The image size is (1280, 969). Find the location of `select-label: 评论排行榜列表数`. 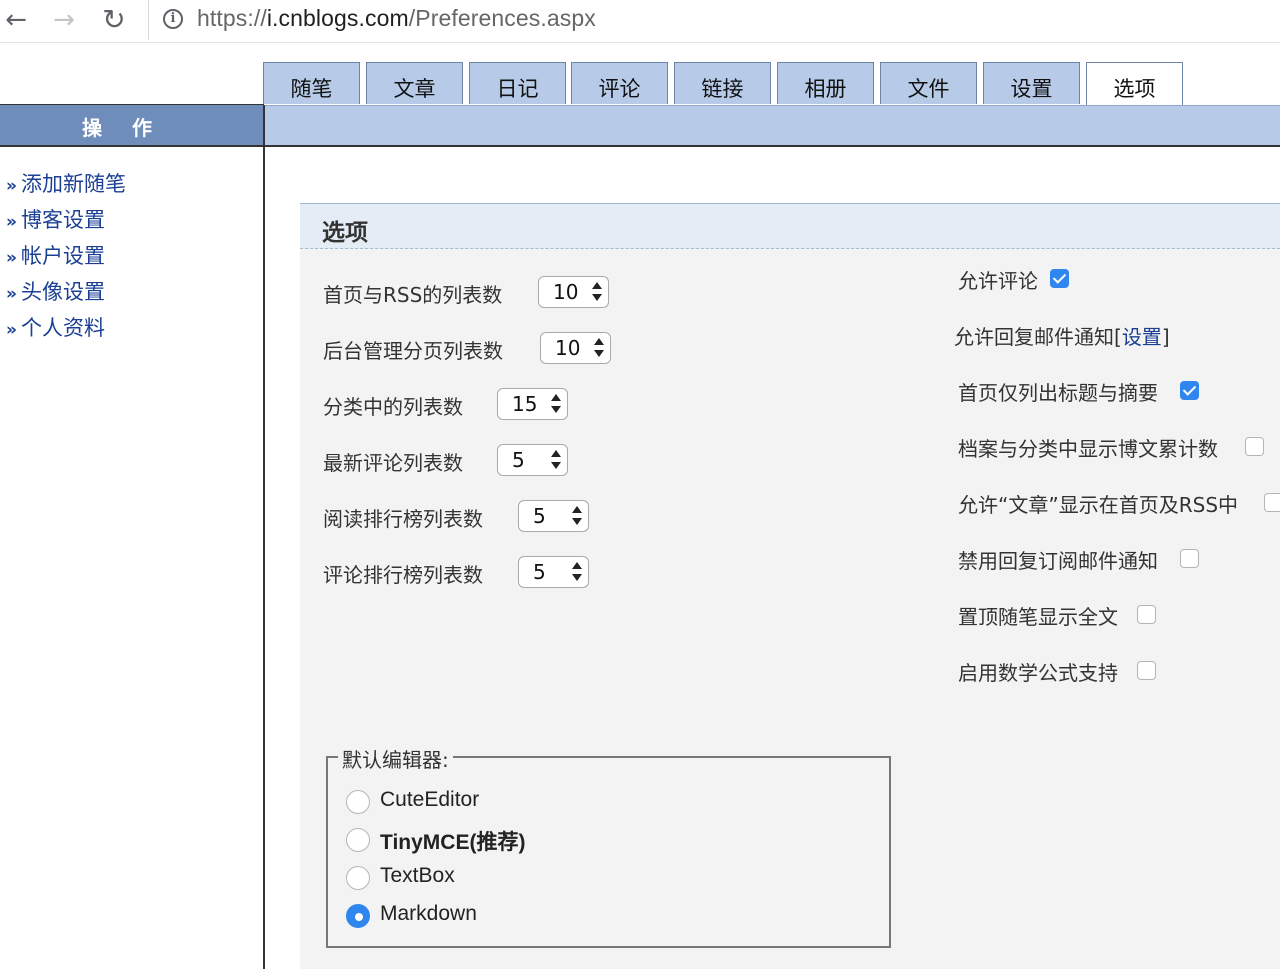

select-label: 评论排行榜列表数 is located at coordinates (403, 575).